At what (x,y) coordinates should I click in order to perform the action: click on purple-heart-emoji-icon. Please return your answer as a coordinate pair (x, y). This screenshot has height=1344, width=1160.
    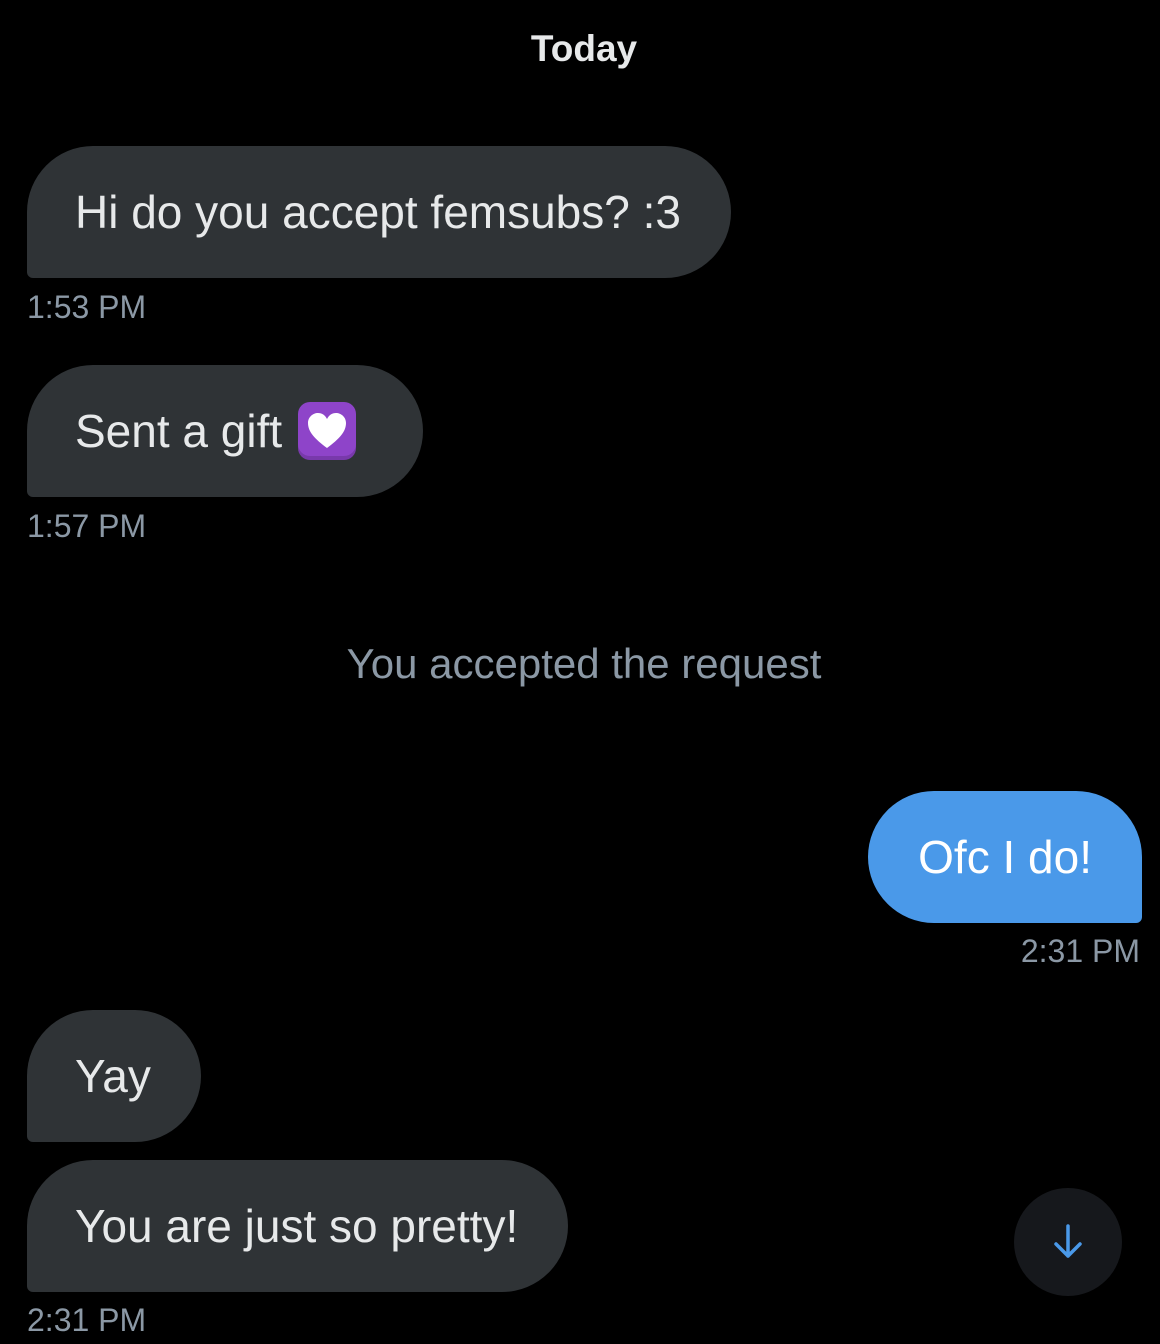
    Looking at the image, I should click on (327, 431).